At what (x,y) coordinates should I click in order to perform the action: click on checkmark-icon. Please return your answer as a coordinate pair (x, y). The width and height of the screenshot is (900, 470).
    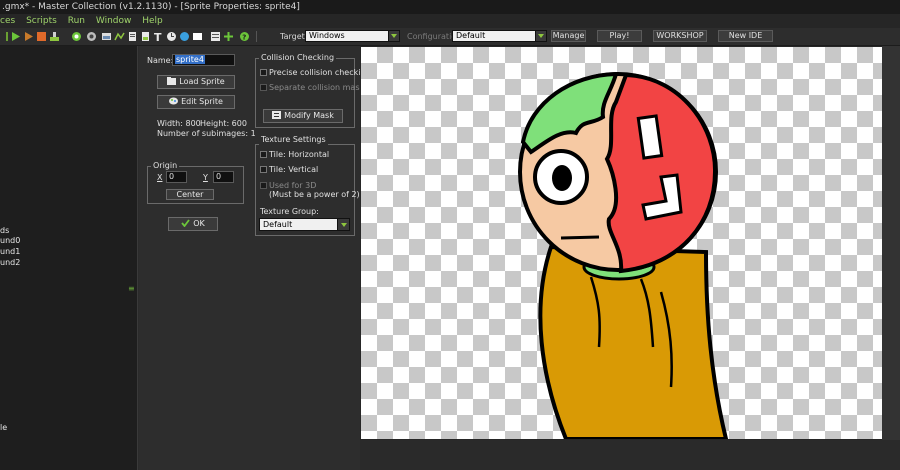
    Looking at the image, I should click on (185, 223).